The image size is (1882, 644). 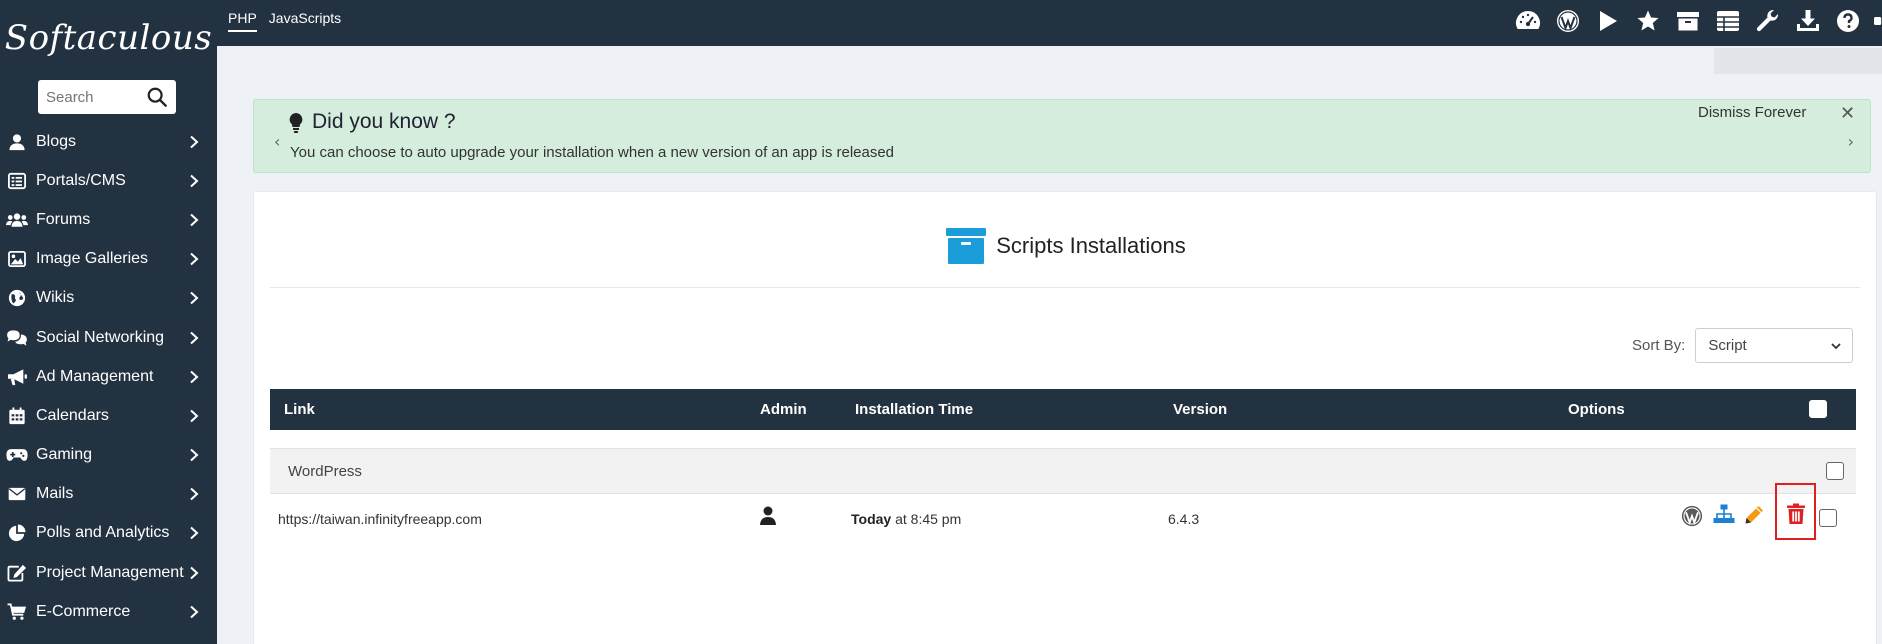 I want to click on delete-trash-icon, so click(x=1796, y=514).